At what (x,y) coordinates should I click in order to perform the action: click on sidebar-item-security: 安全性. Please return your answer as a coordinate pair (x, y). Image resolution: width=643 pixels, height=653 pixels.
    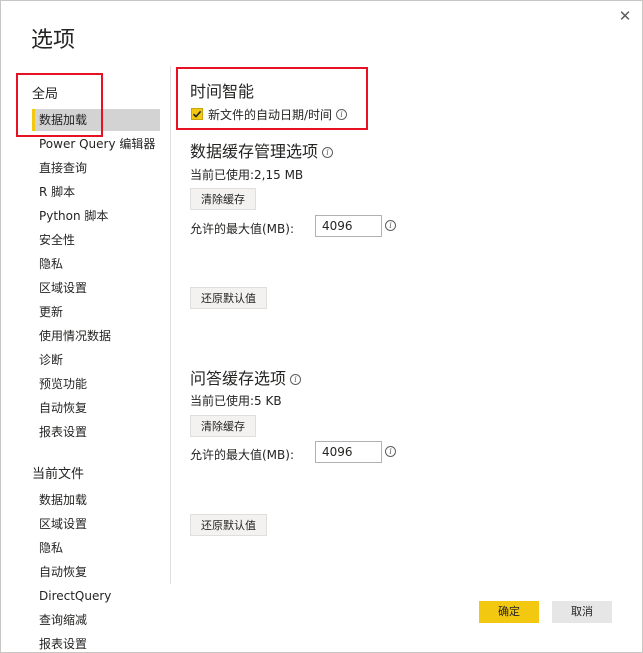
    Looking at the image, I should click on (96, 240).